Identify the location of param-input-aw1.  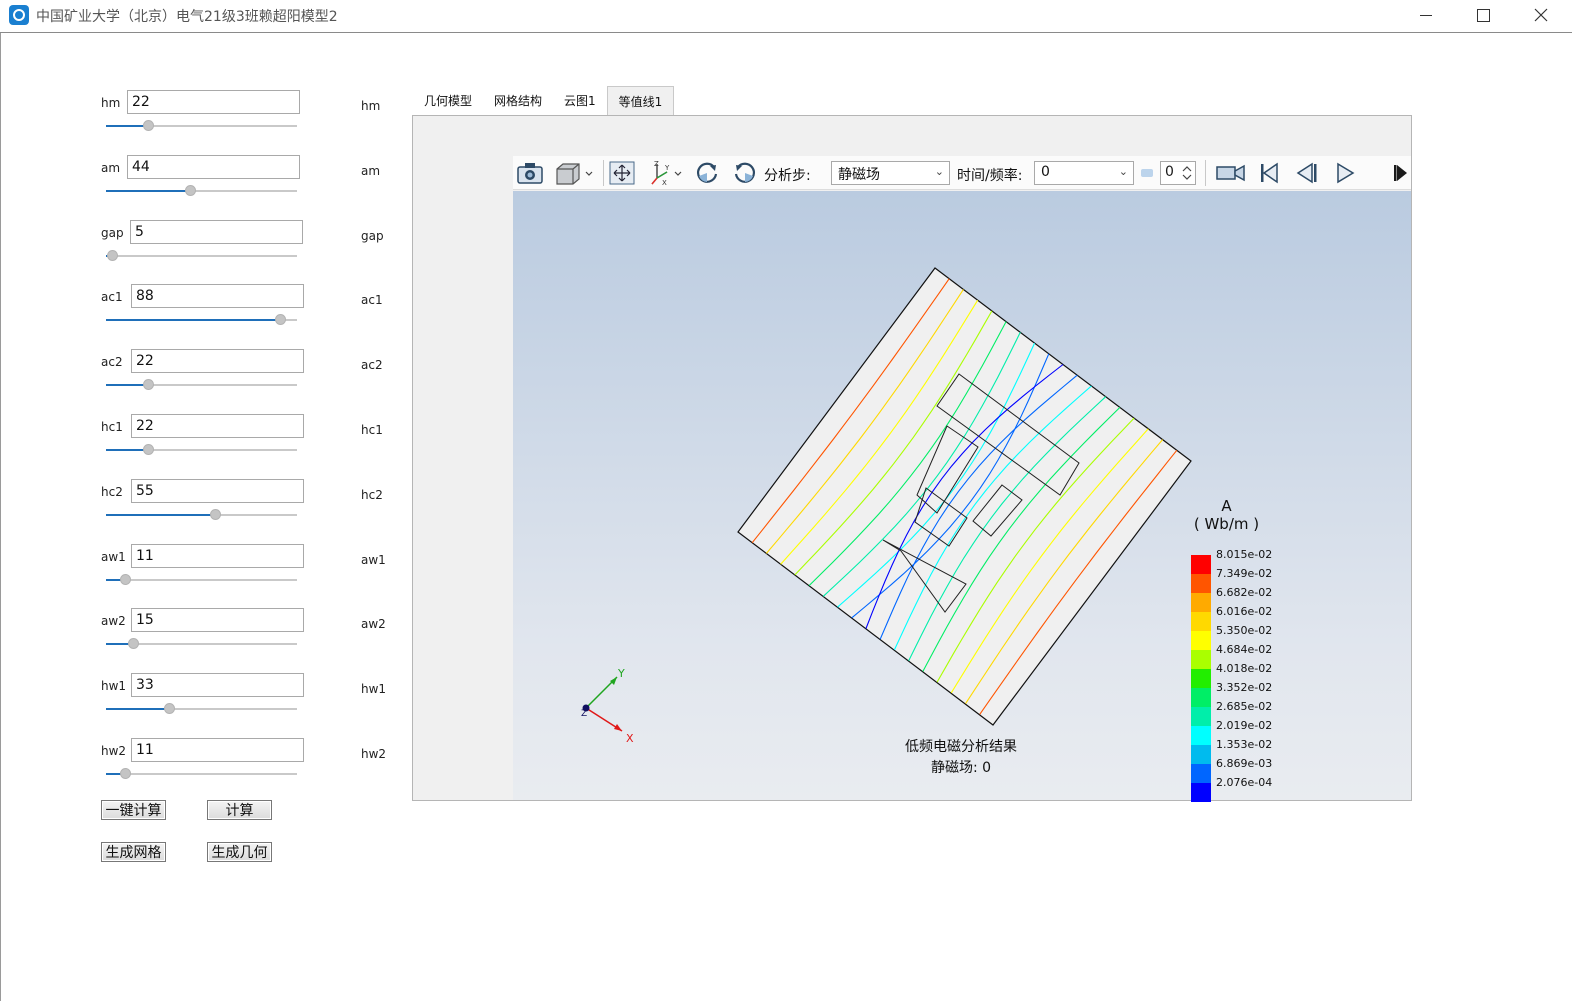
(217, 555).